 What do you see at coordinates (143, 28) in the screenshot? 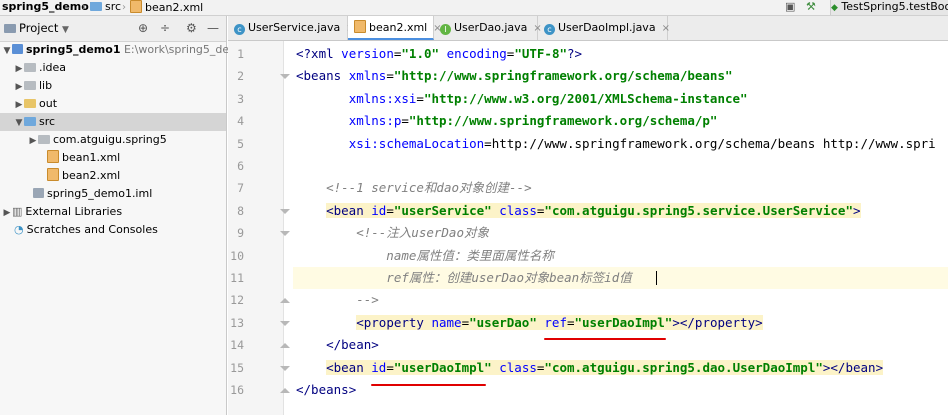
I see `locate-icon: ⊕` at bounding box center [143, 28].